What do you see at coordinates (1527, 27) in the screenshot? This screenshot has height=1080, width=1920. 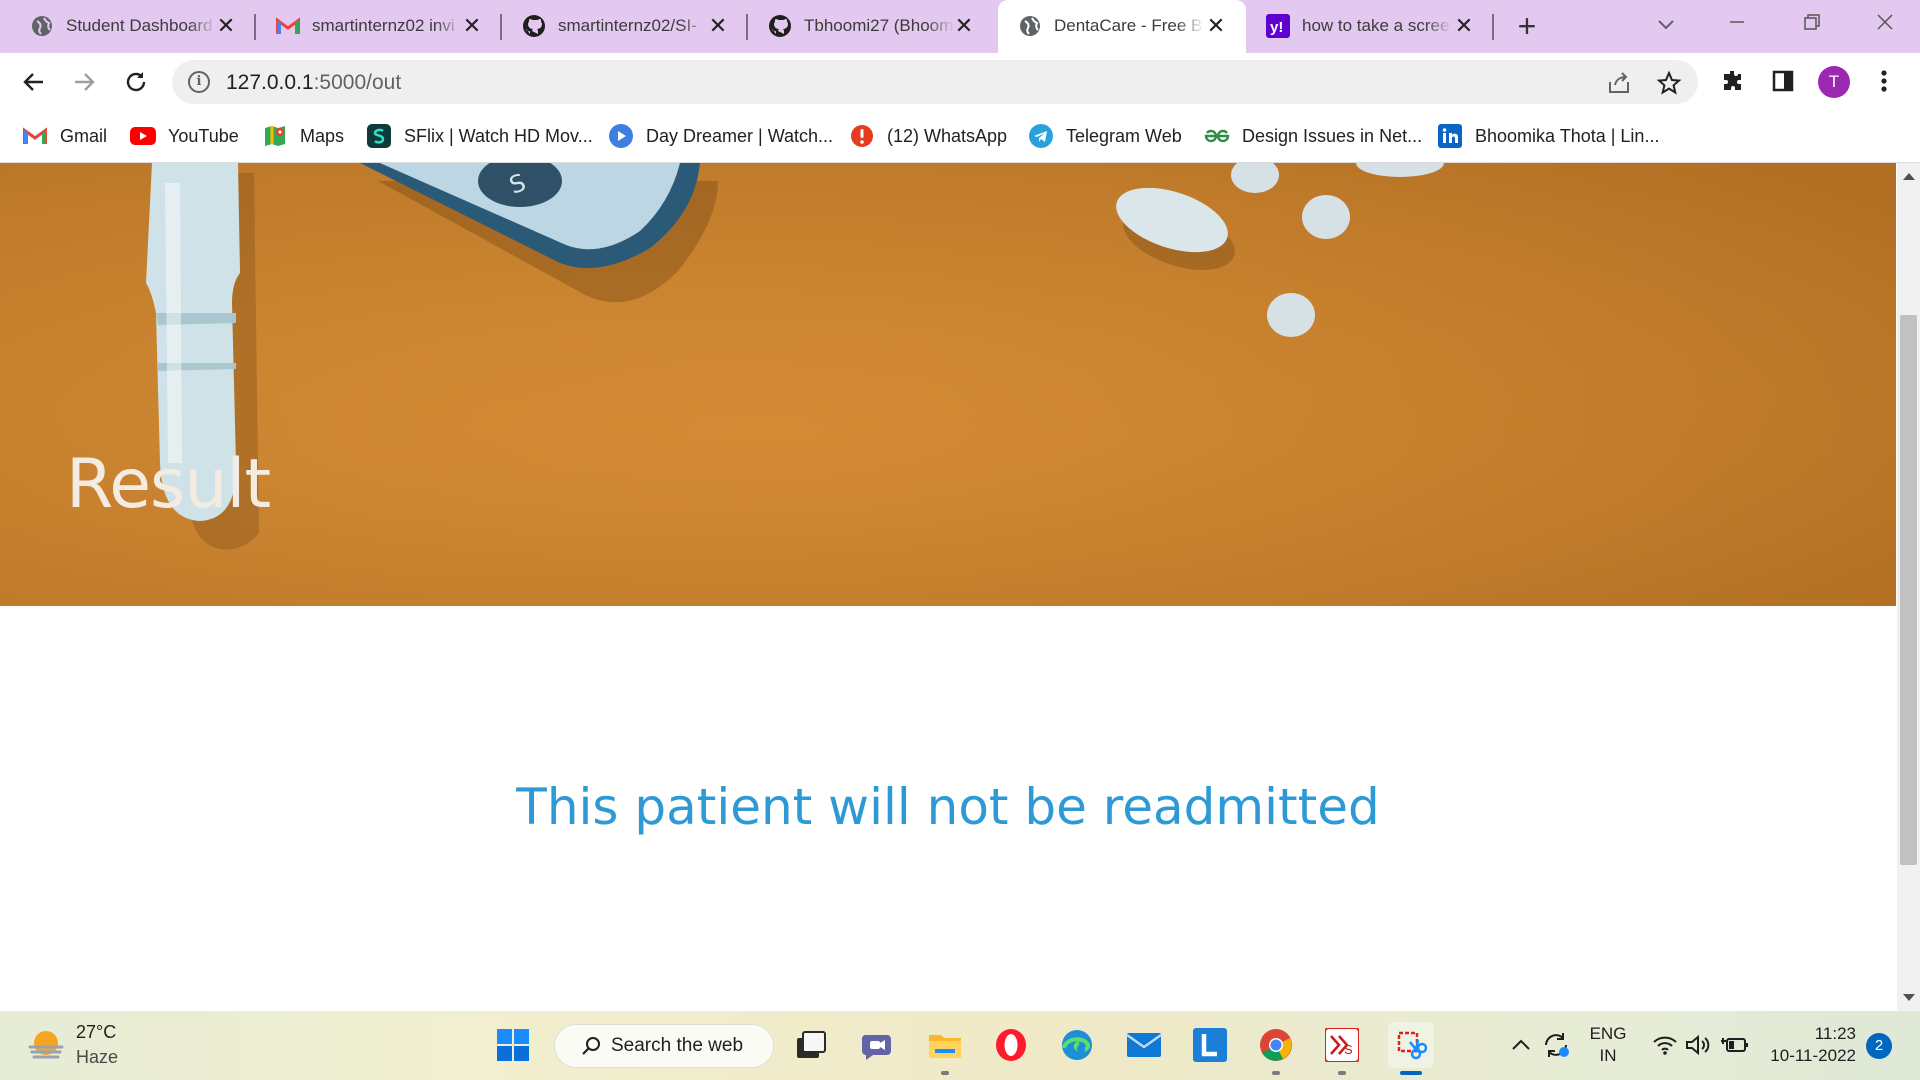 I see `new-tab-button: +` at bounding box center [1527, 27].